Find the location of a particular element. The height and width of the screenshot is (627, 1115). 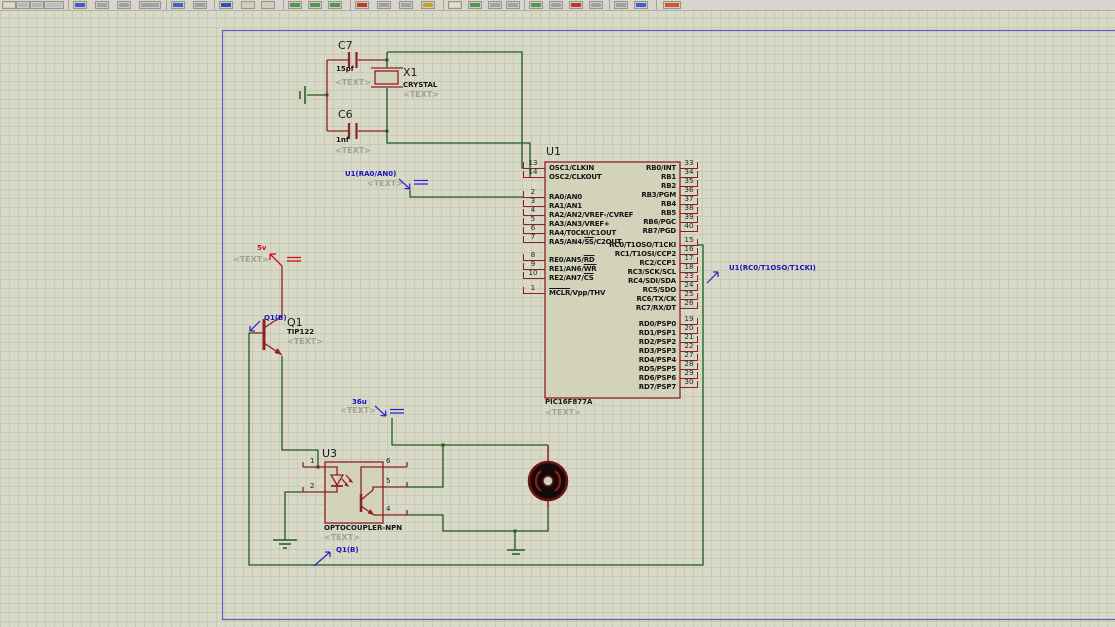

chip-pin-number-6: 6 is located at coordinates (533, 228).